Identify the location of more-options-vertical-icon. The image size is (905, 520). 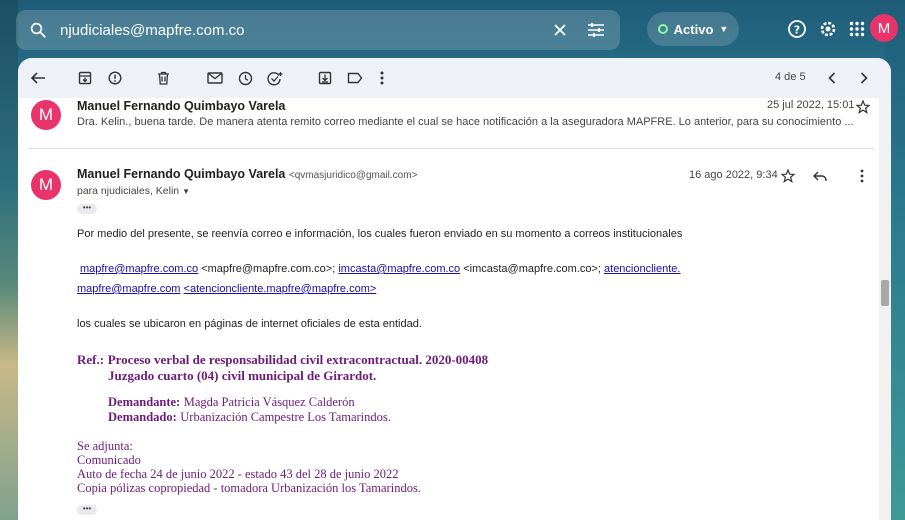
(382, 78).